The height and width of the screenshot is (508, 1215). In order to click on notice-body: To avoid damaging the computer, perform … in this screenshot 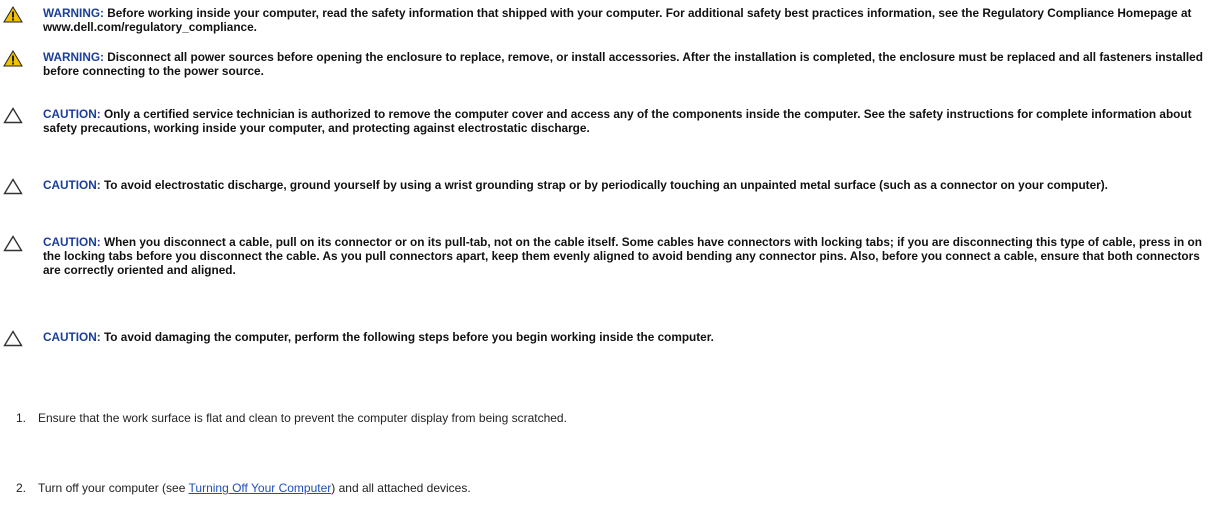, I will do `click(407, 337)`.